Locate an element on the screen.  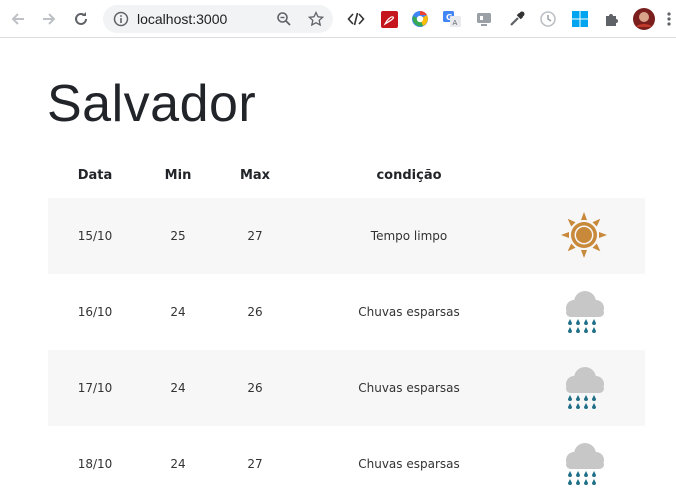
address-bar: localhost:3000 is located at coordinates (218, 19).